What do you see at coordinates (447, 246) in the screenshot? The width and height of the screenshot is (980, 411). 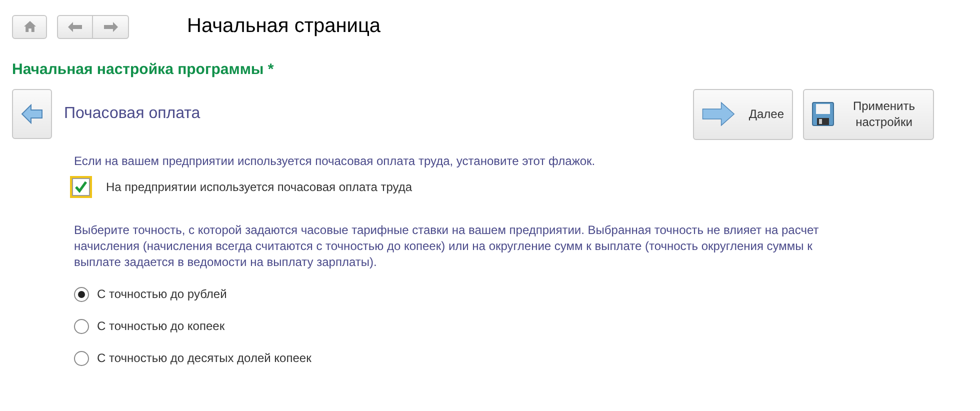 I see `description-text: Выберите точность, с которой задаются часовые тарифные ставки на вашем предприятии. Выбранная точность не влияет на расчет начисления (начисления всегда считаются с точностью до копеек) или на округление сумм к выплате (точность округления суммы к выплате задается в ведомости на выплату зарплаты).` at bounding box center [447, 246].